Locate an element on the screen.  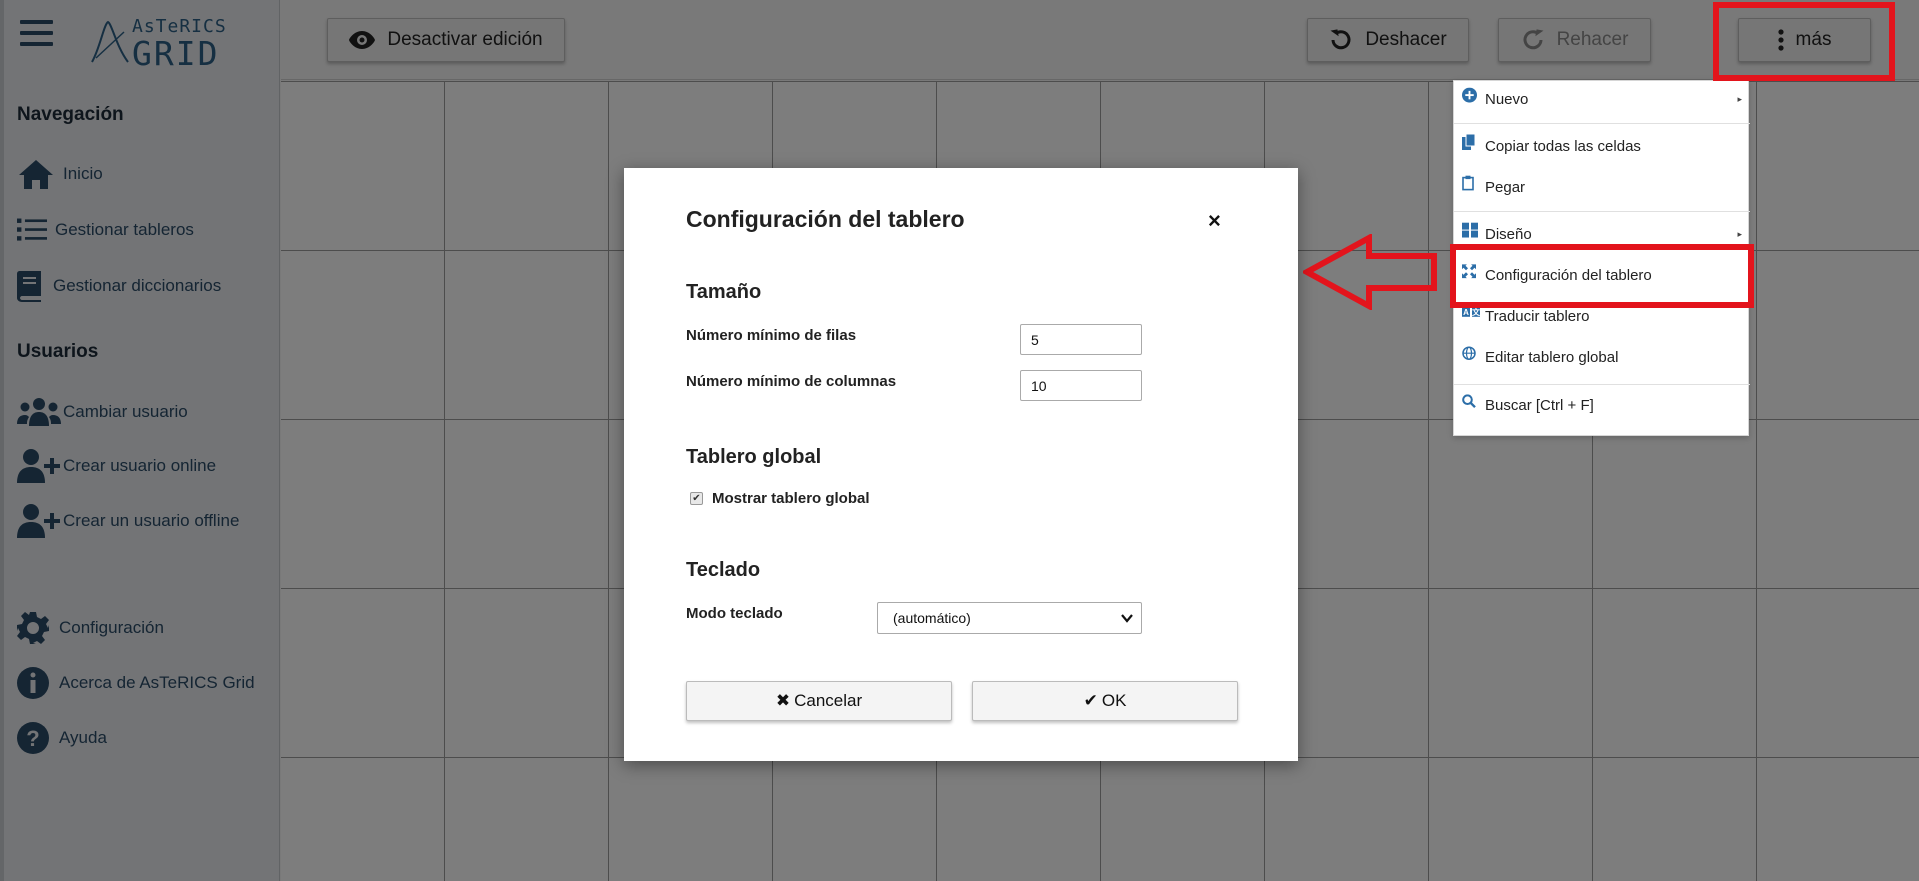
menu-item-new: Nuevo ▸ is located at coordinates (1602, 99).